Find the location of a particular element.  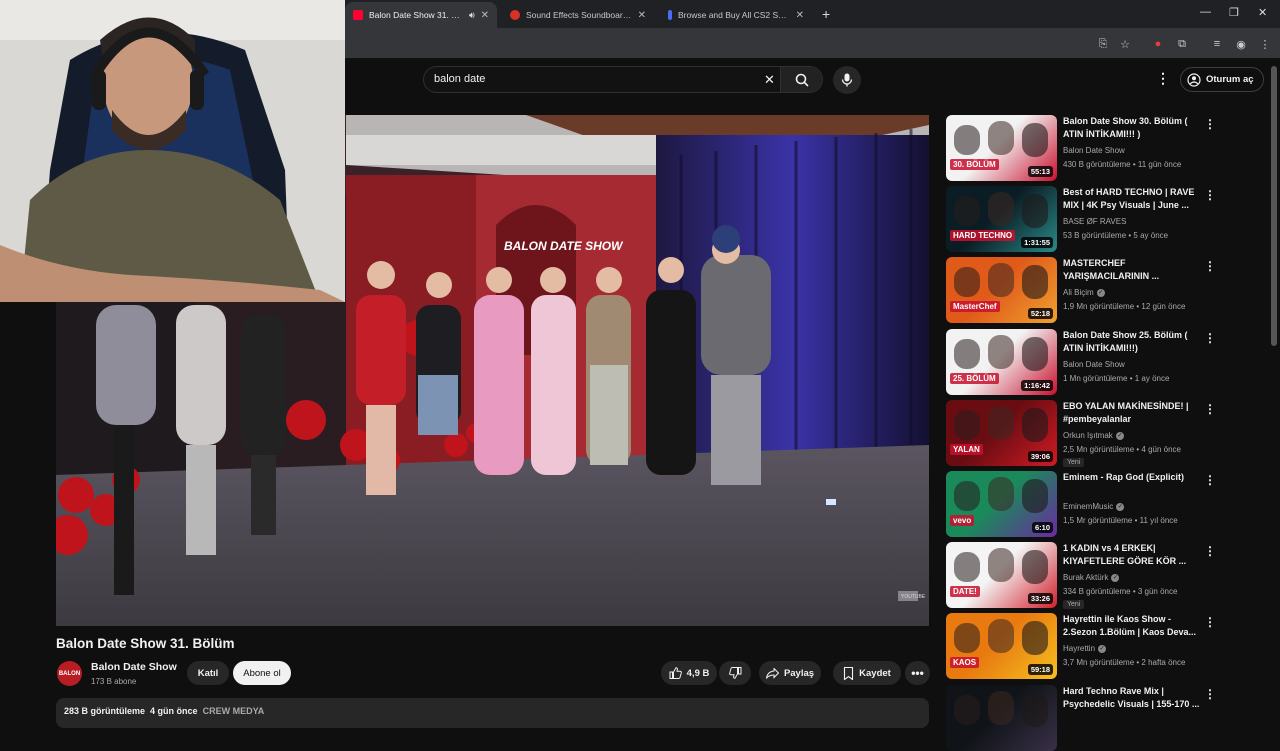

extension-badge-icon: ● is located at coordinates (1158, 44).